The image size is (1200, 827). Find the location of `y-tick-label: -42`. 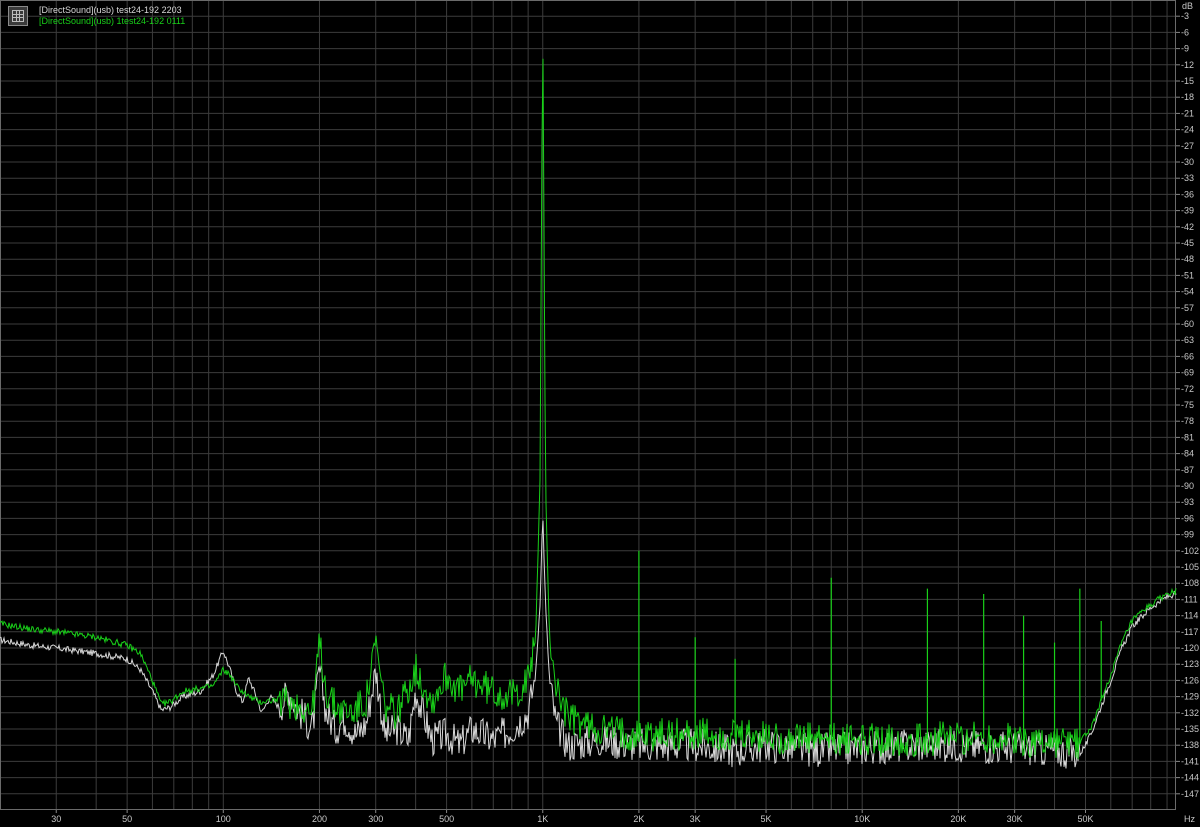

y-tick-label: -42 is located at coordinates (1187, 227).